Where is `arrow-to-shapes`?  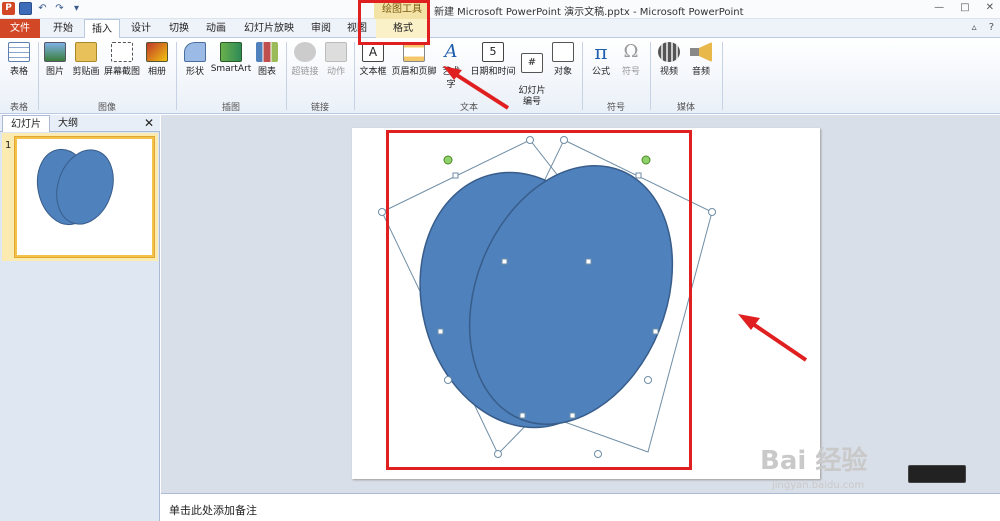
arrow-to-shapes is located at coordinates (778, 341).